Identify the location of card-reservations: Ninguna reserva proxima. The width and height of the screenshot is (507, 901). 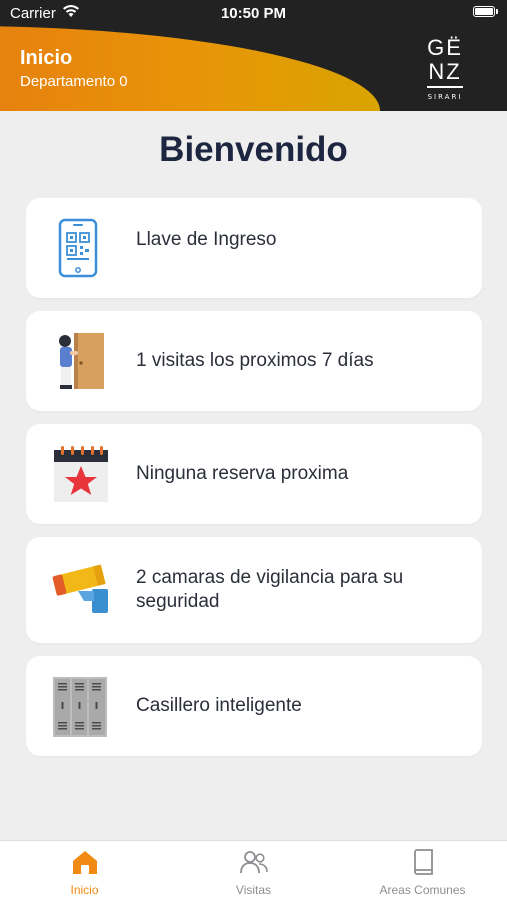
(254, 474).